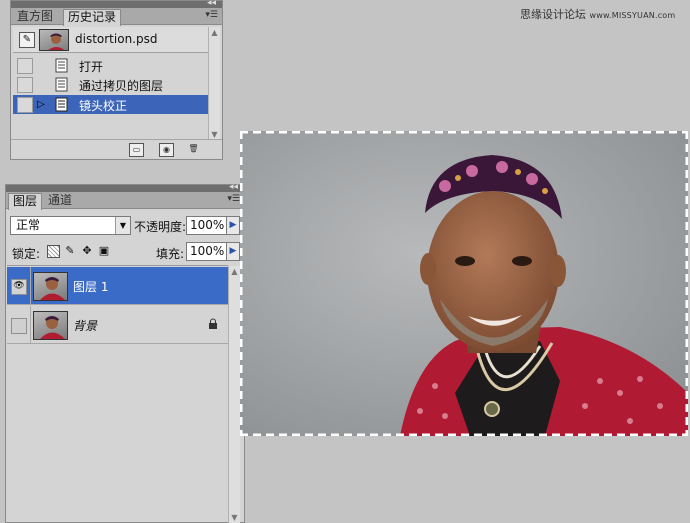 Image resolution: width=690 pixels, height=523 pixels. What do you see at coordinates (233, 225) in the screenshot?
I see `opacity-slider-button: ▶` at bounding box center [233, 225].